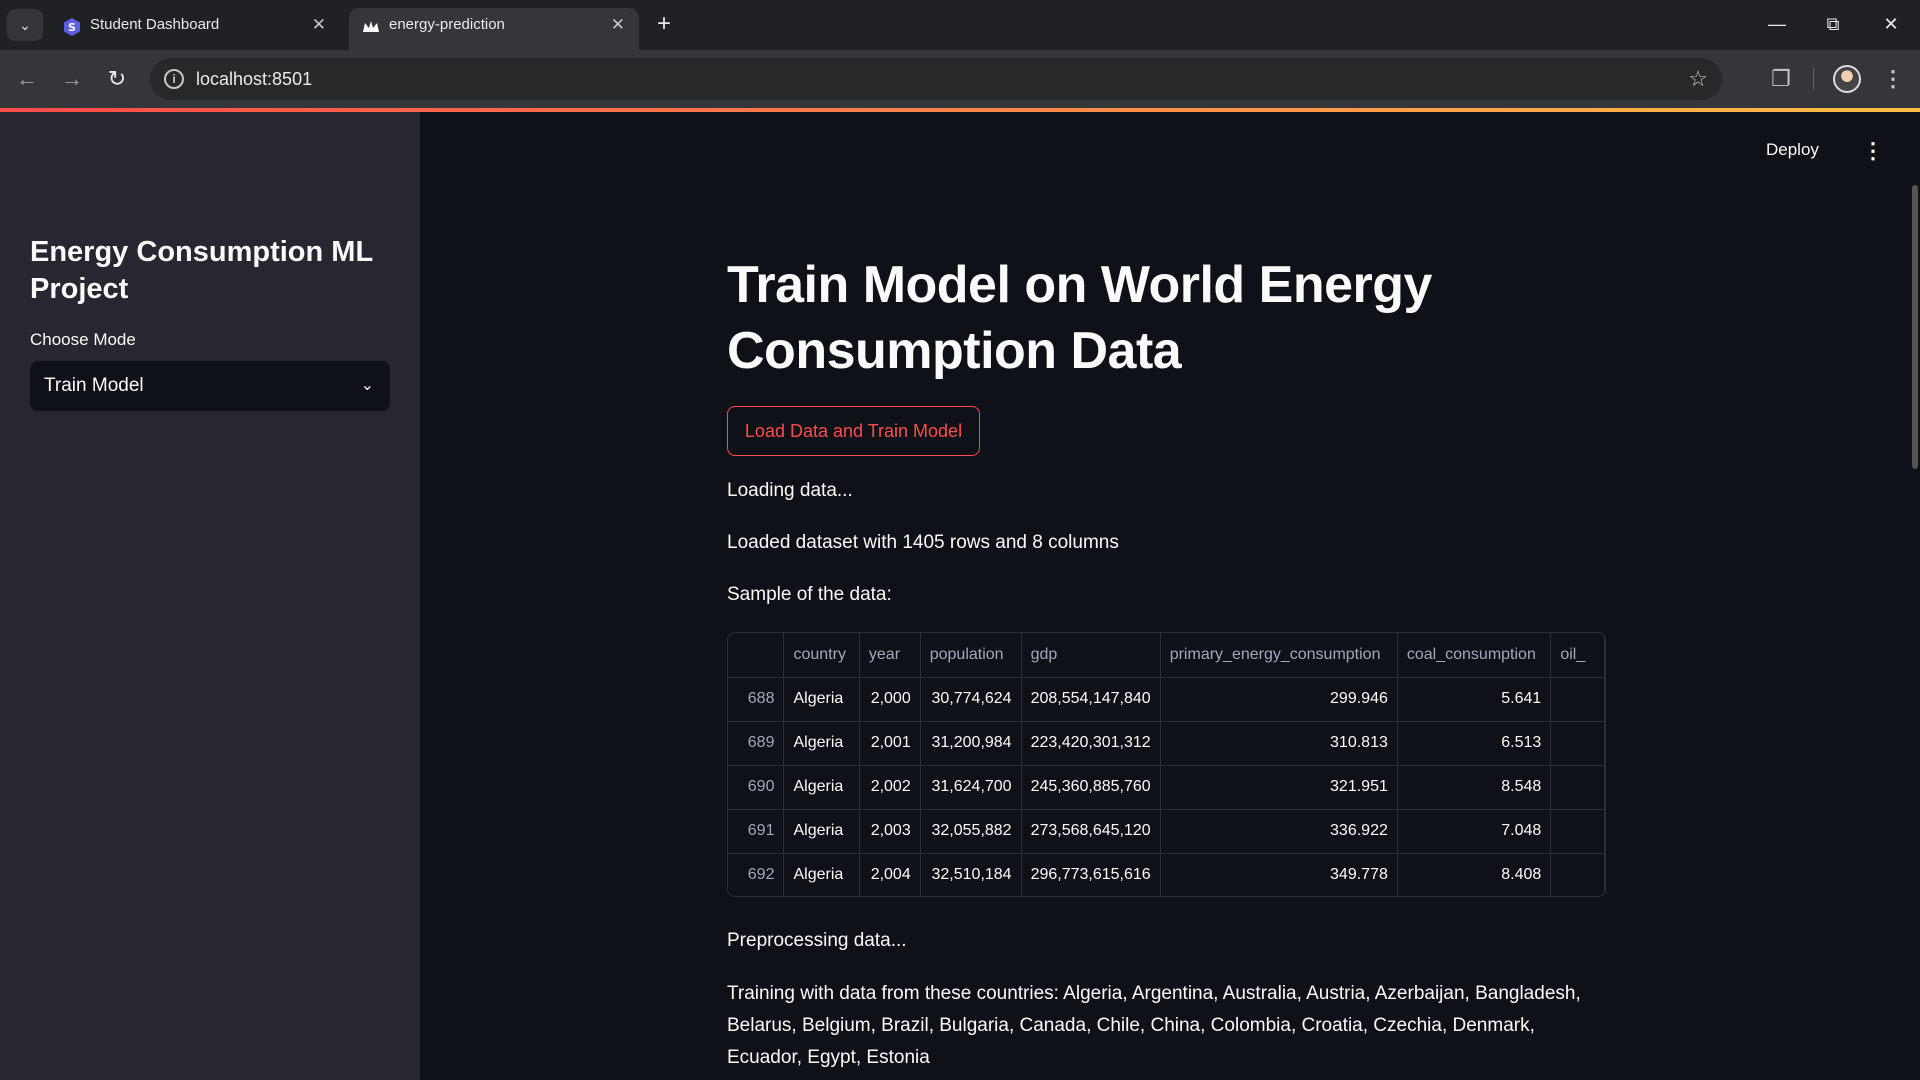 Image resolution: width=1920 pixels, height=1080 pixels. Describe the element at coordinates (1279, 699) in the screenshot. I see `cell: 299.946` at that location.